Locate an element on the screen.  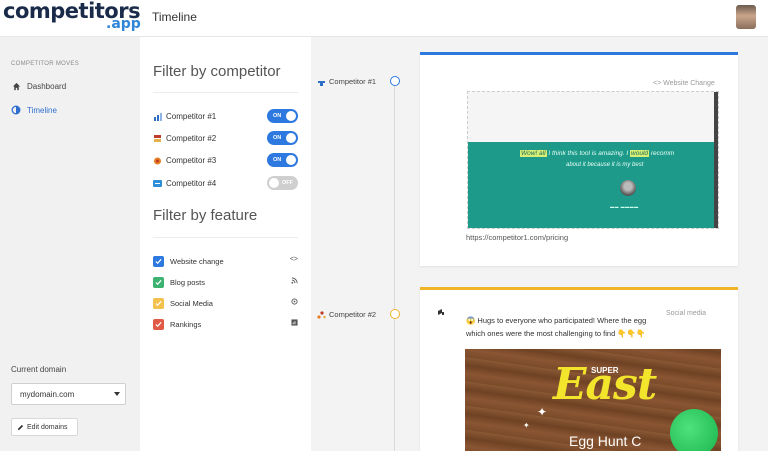
sidebar-item-label: Dashboard is located at coordinates (47, 86).